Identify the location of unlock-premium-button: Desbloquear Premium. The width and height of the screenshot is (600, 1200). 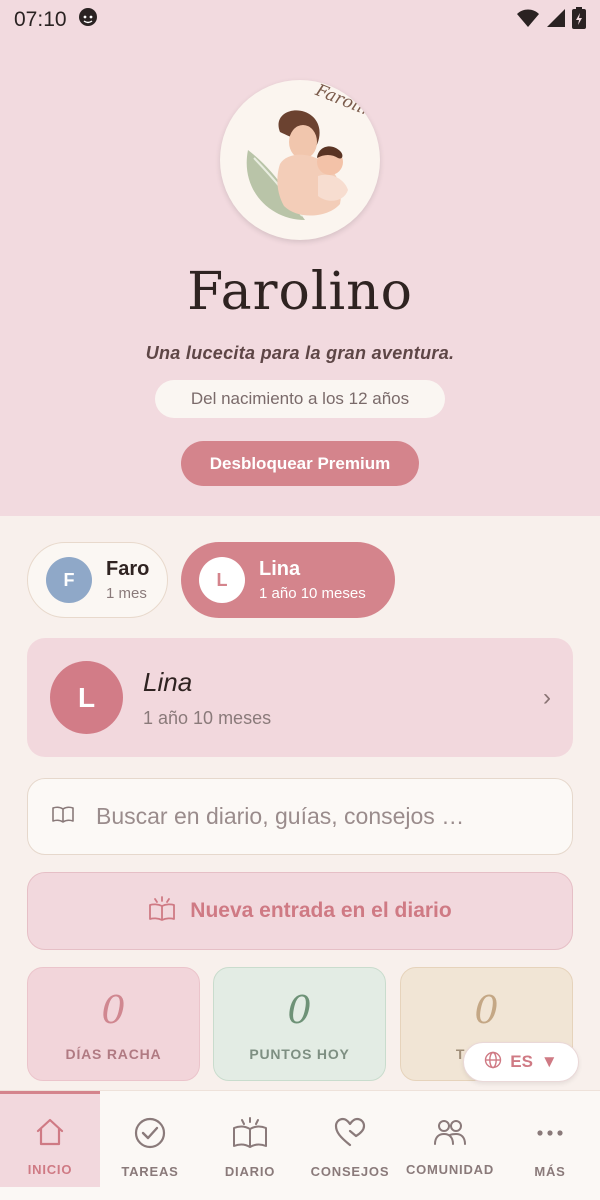
(300, 463).